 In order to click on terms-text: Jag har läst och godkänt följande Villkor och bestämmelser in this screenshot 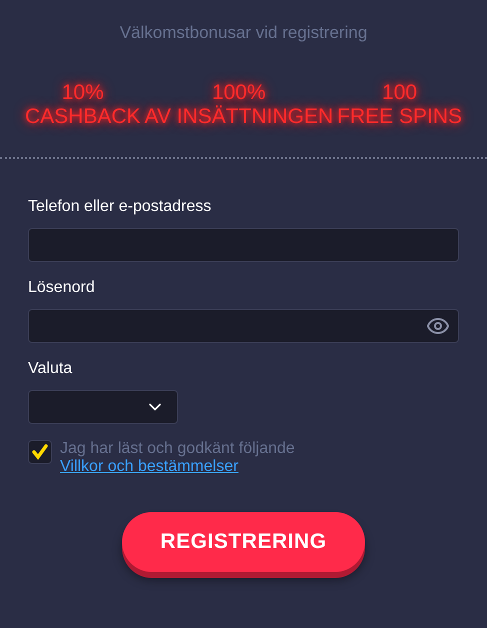, I will do `click(178, 458)`.